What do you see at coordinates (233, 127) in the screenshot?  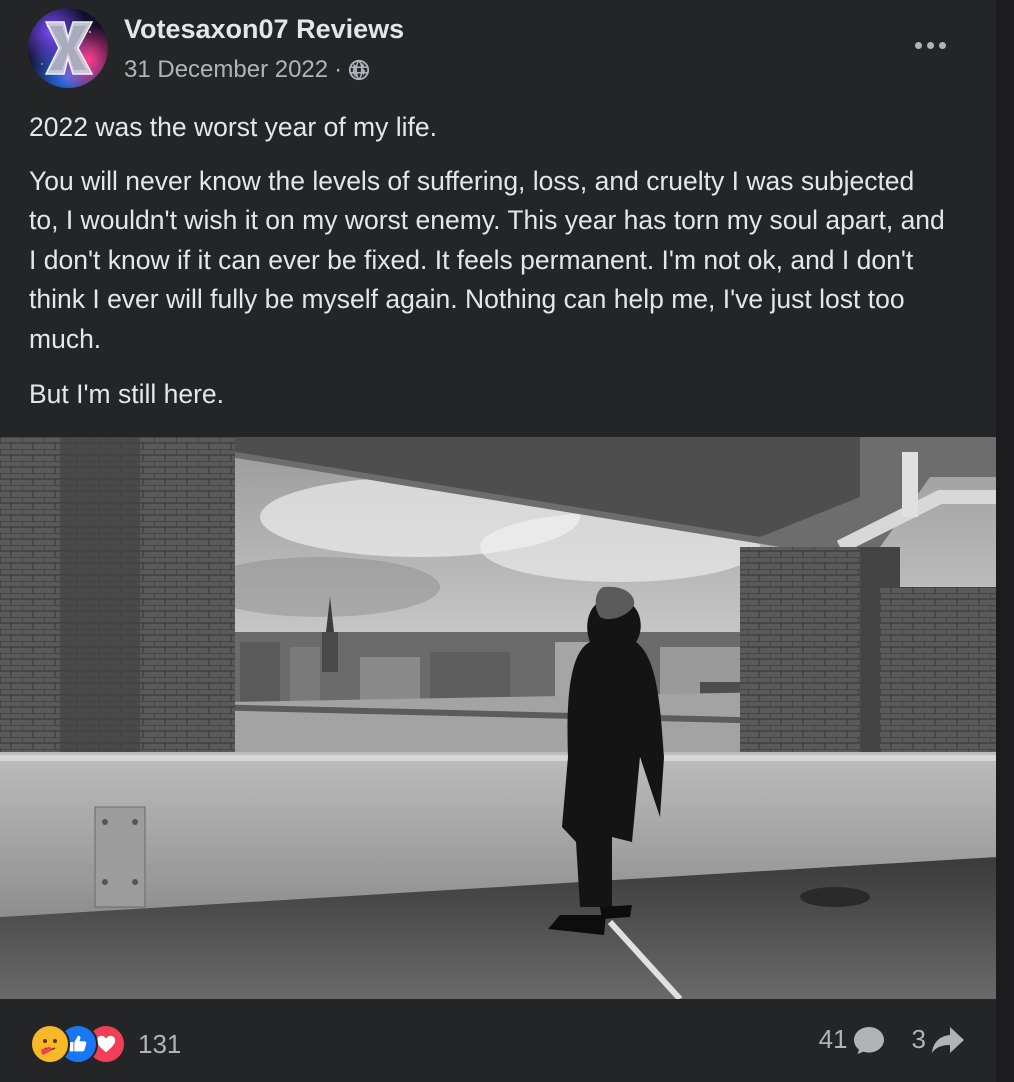 I see `post-paragraph: 2022 was the worst year of my life.` at bounding box center [233, 127].